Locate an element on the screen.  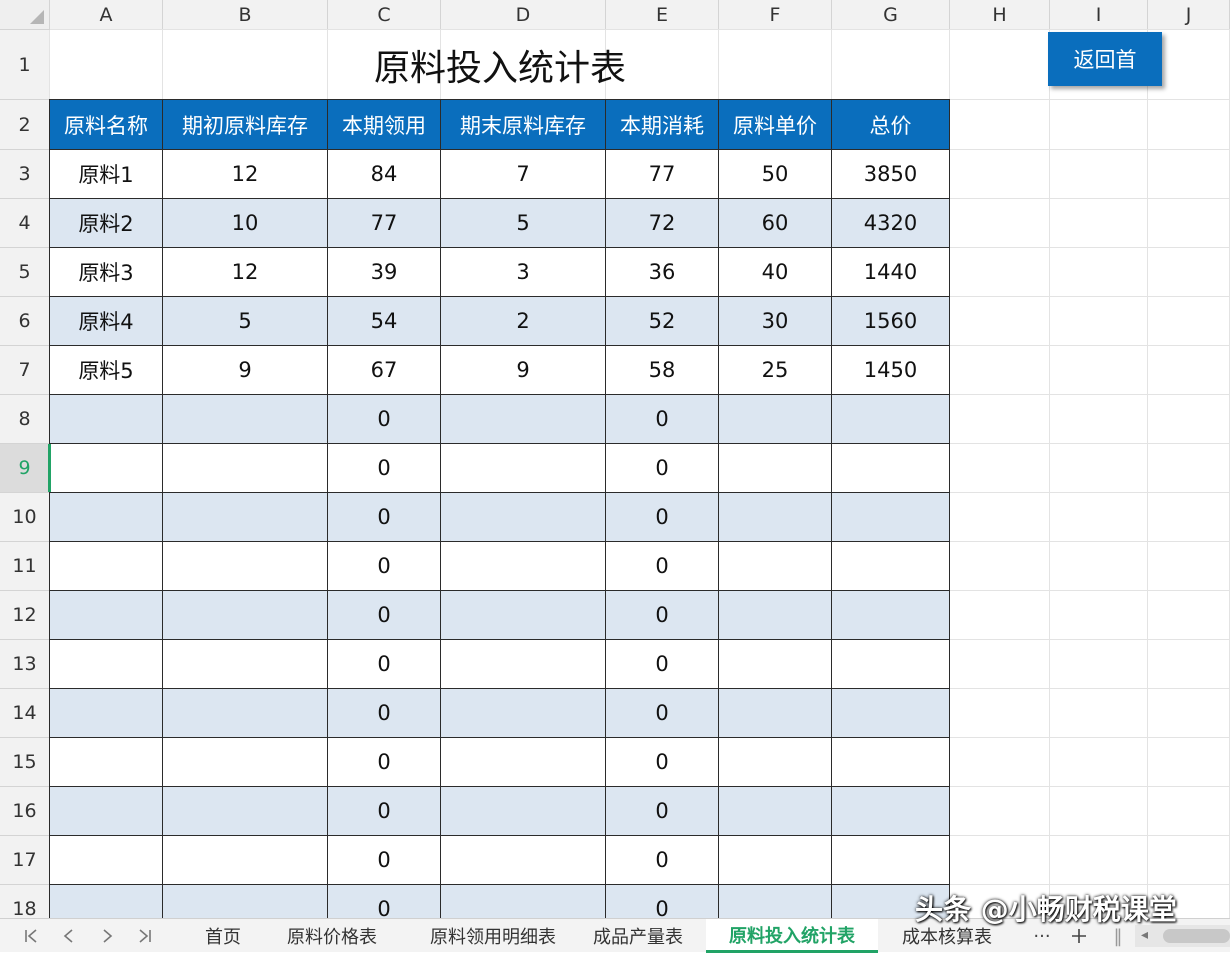
column-header-d: D is located at coordinates (523, 15).